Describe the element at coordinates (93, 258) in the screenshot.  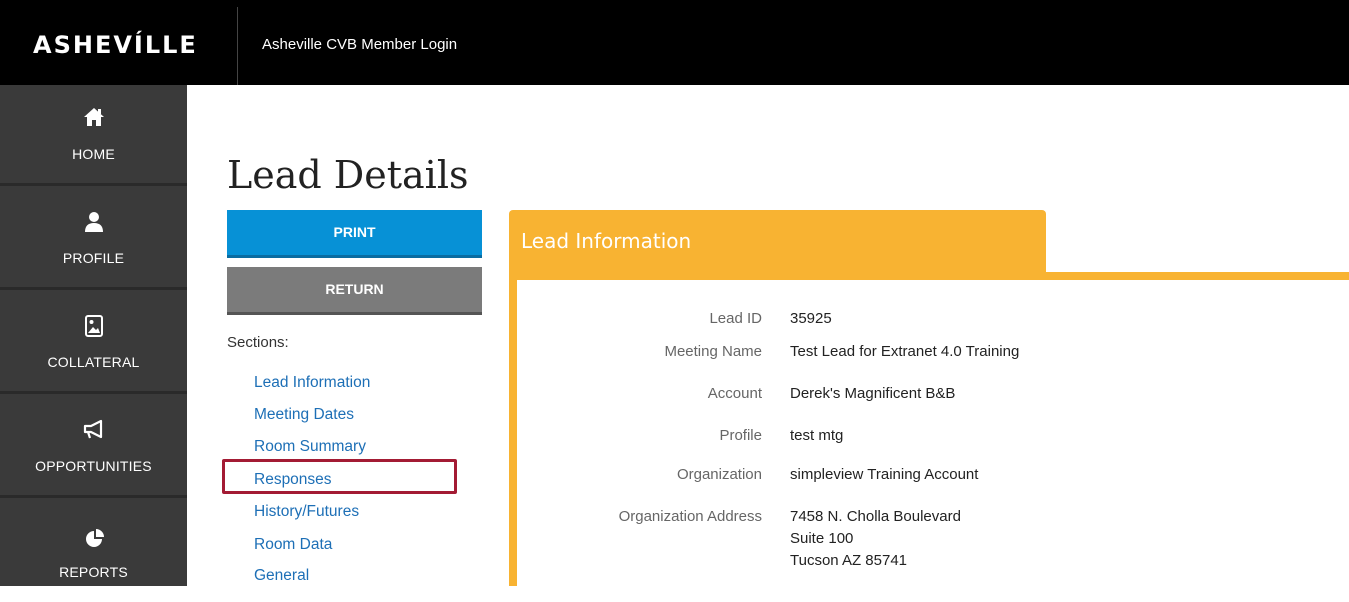
I see `sidebar-item-label: PROFILE` at that location.